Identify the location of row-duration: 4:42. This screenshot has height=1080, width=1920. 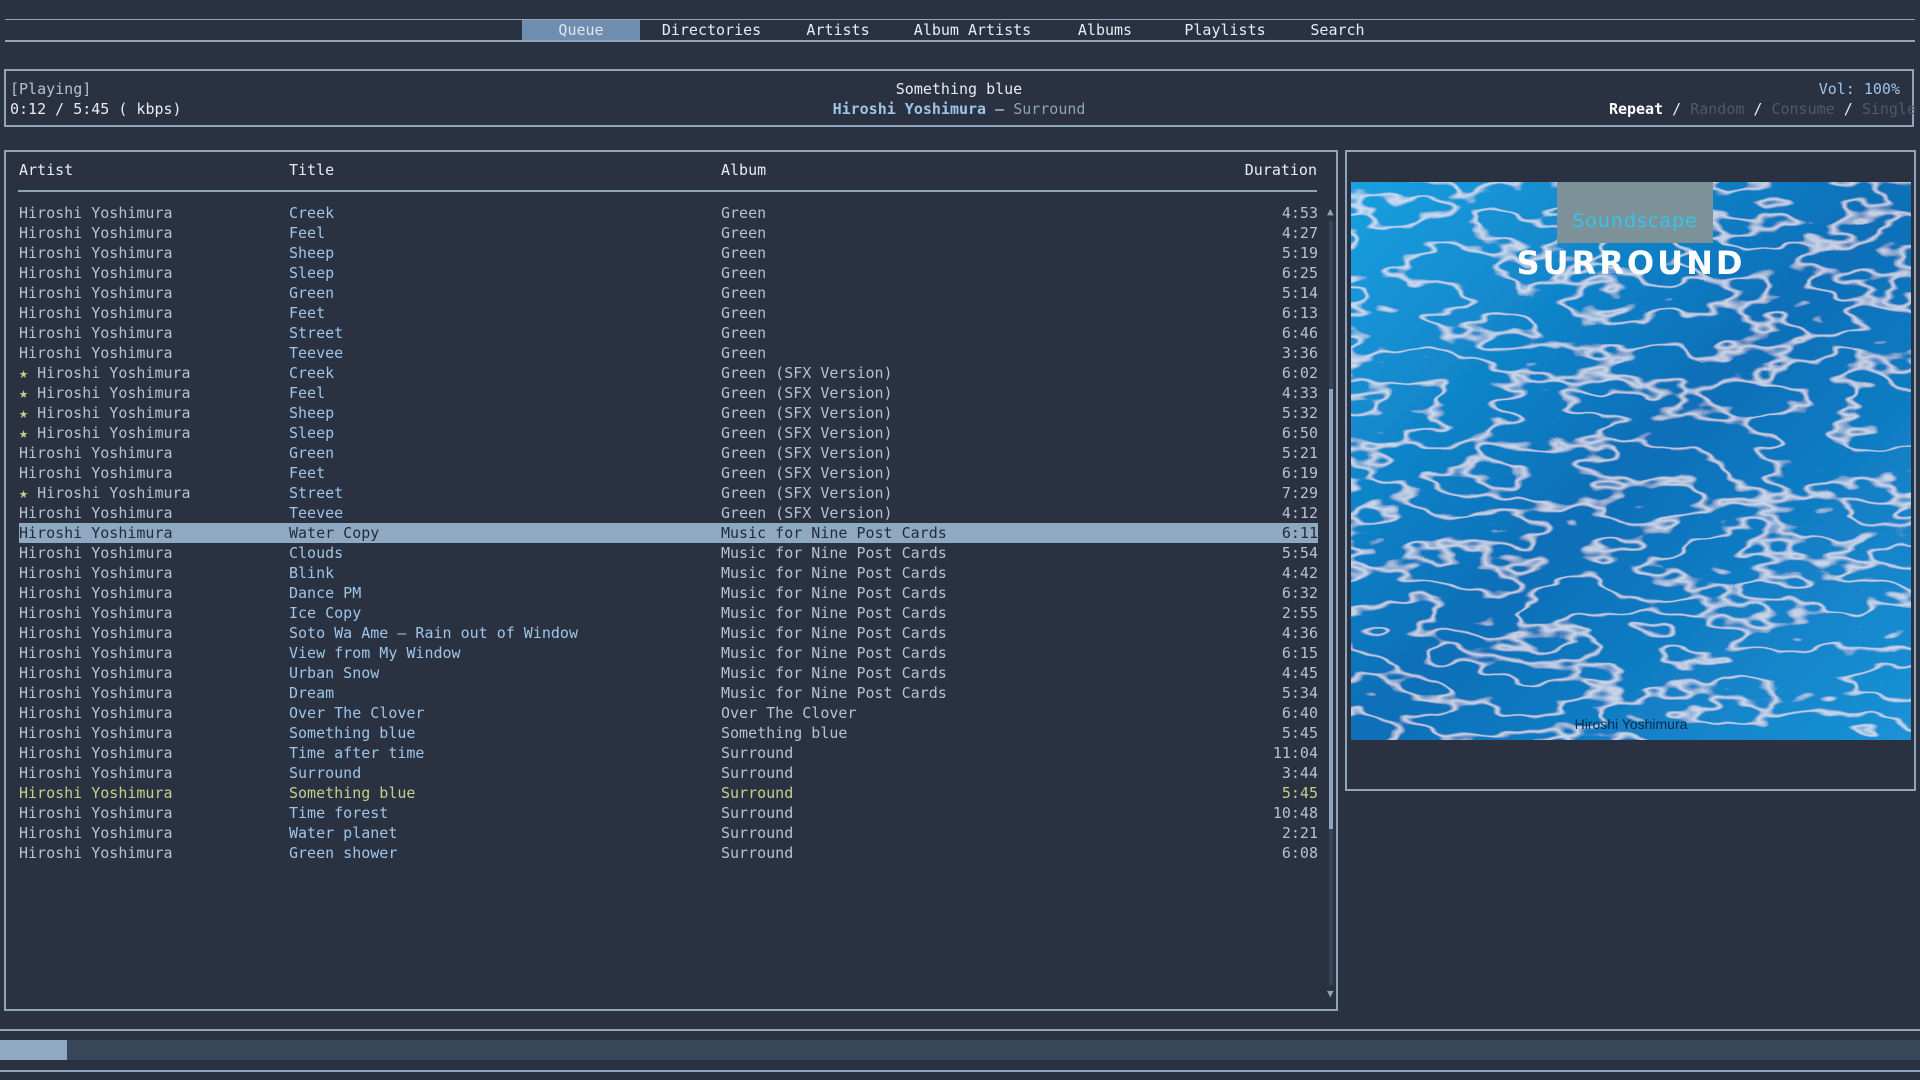
(1299, 573).